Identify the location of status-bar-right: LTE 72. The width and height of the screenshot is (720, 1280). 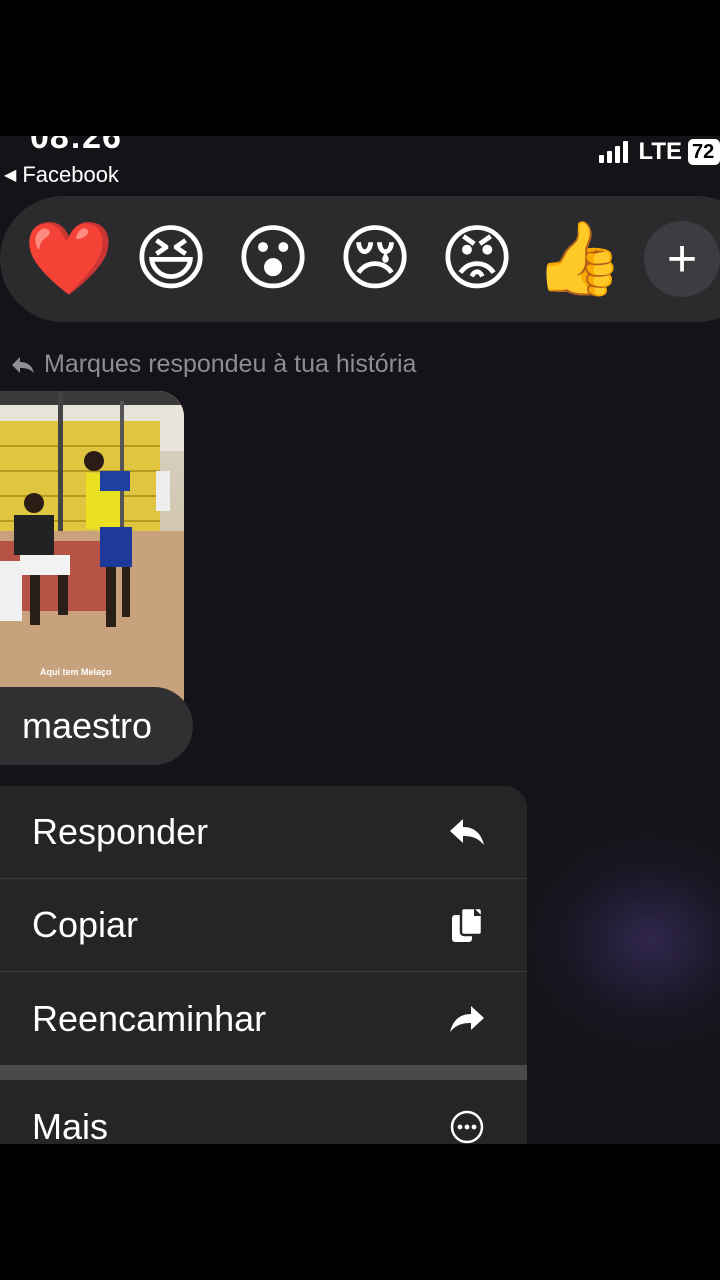
(659, 152).